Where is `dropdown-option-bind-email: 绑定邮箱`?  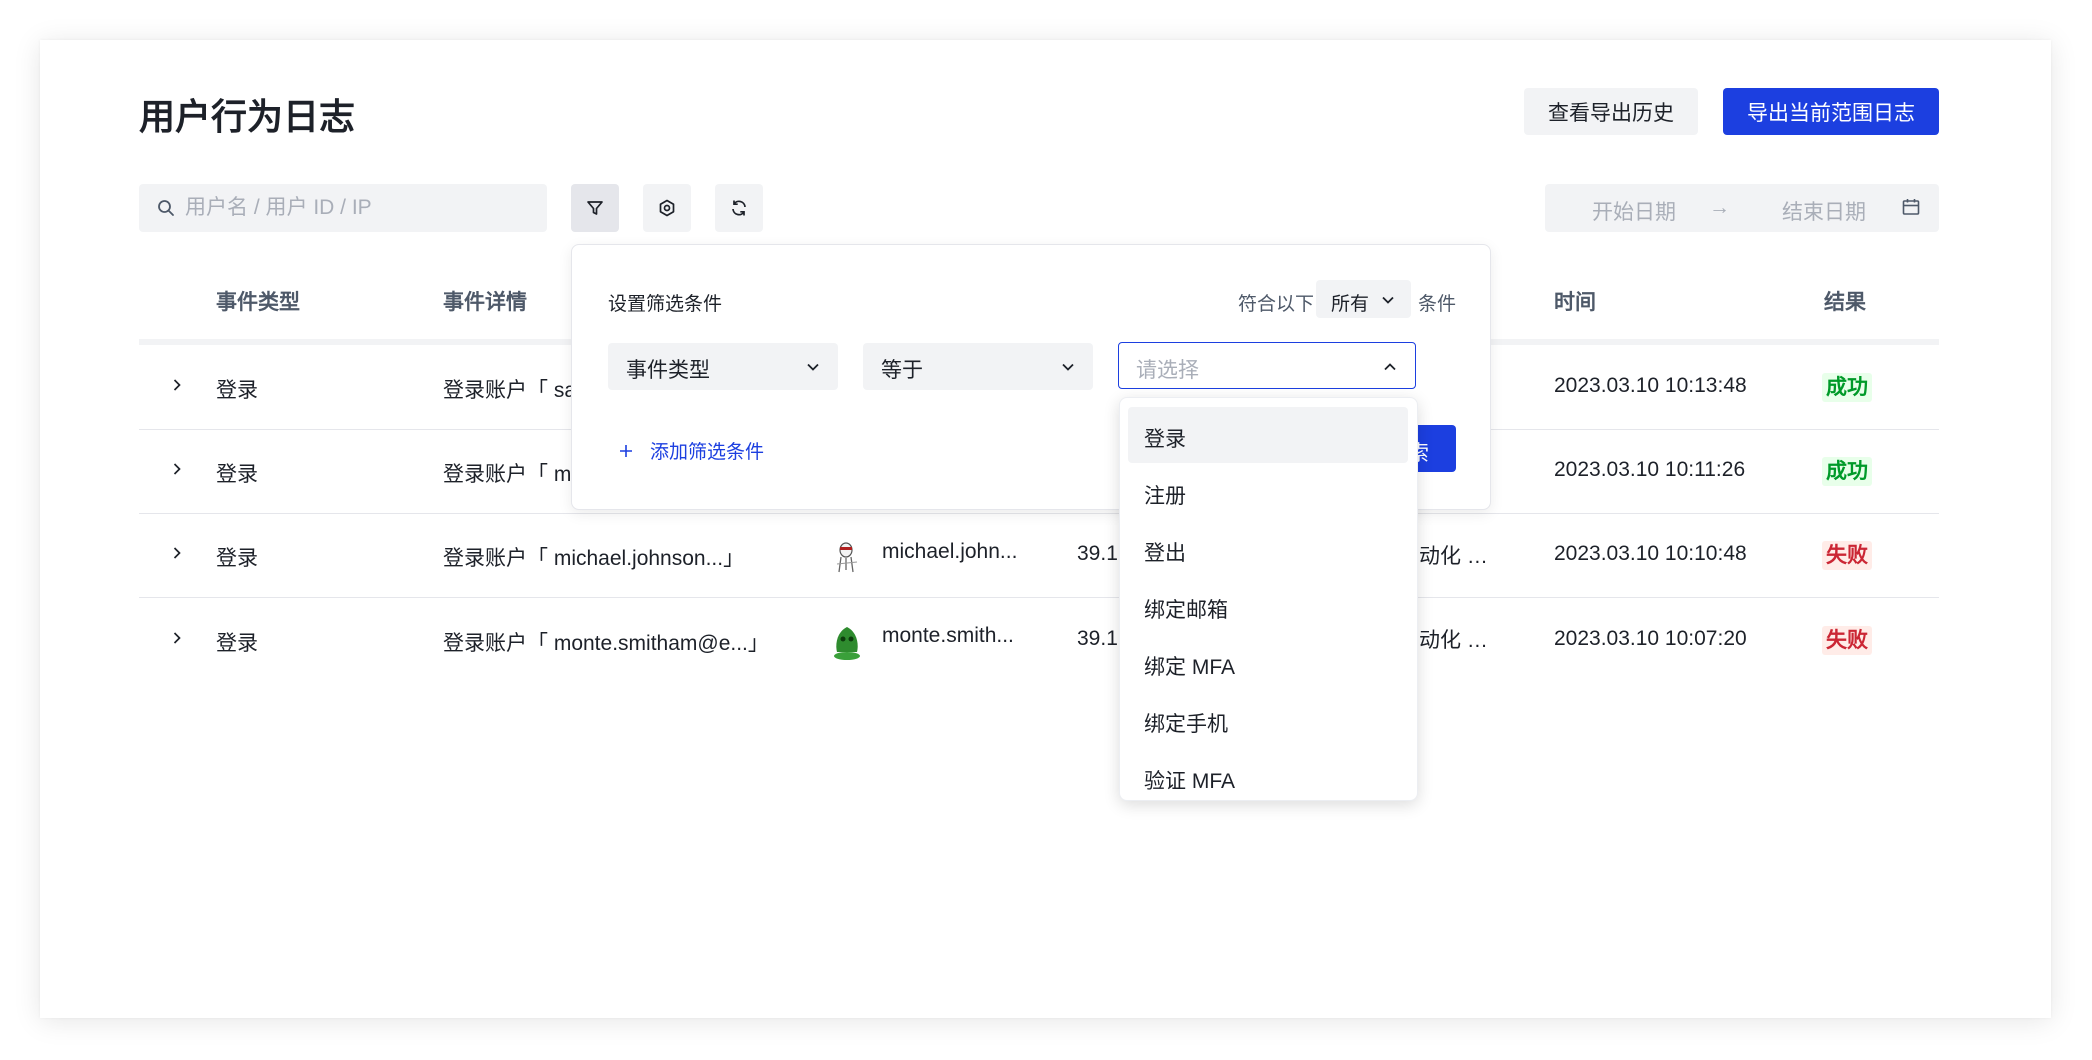 dropdown-option-bind-email: 绑定邮箱 is located at coordinates (1268, 606).